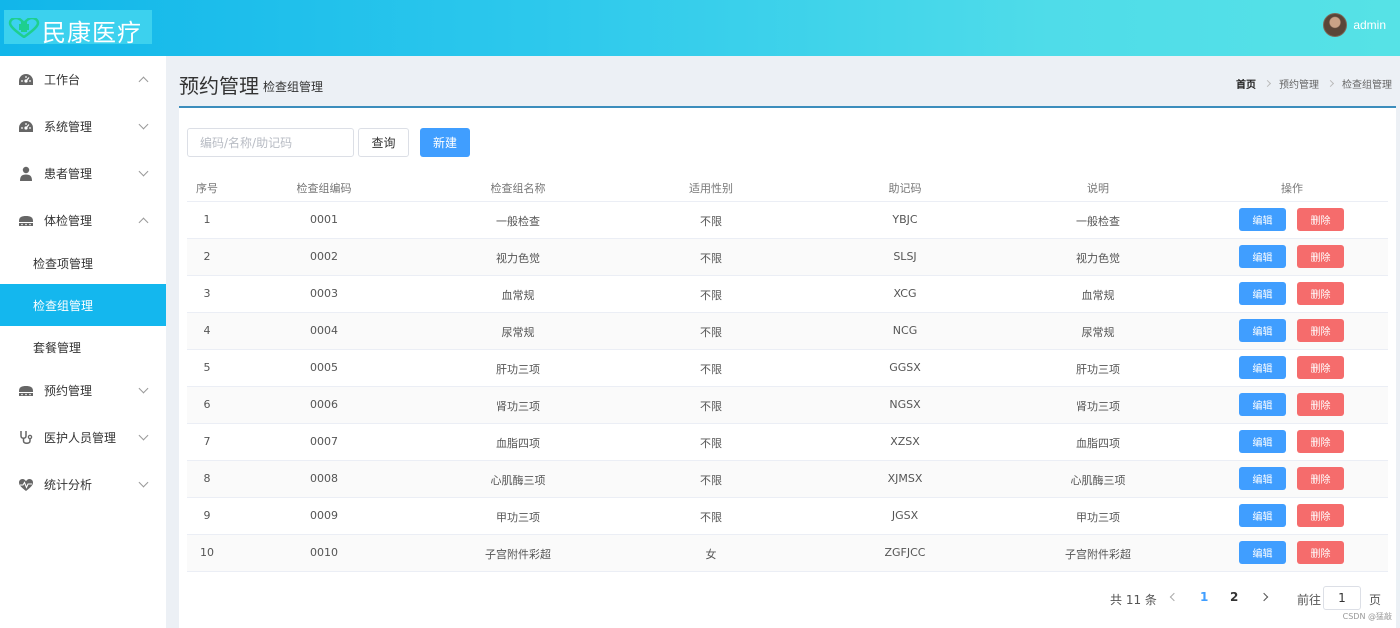 The image size is (1400, 628). I want to click on table-cell: 肾功三项, so click(518, 406).